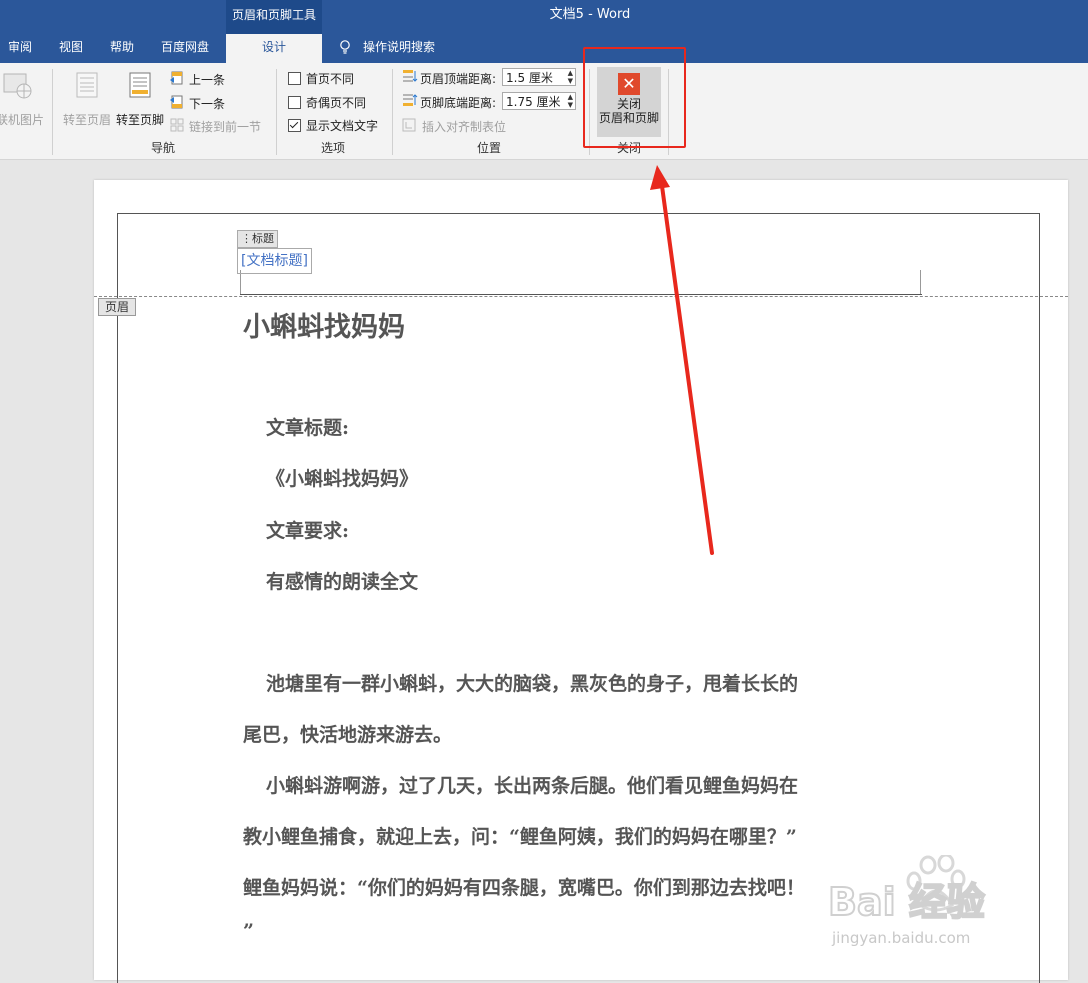 The width and height of the screenshot is (1088, 983). Describe the element at coordinates (458, 103) in the screenshot. I see `footer-bottom-distance-label: 页脚底端距离:` at that location.